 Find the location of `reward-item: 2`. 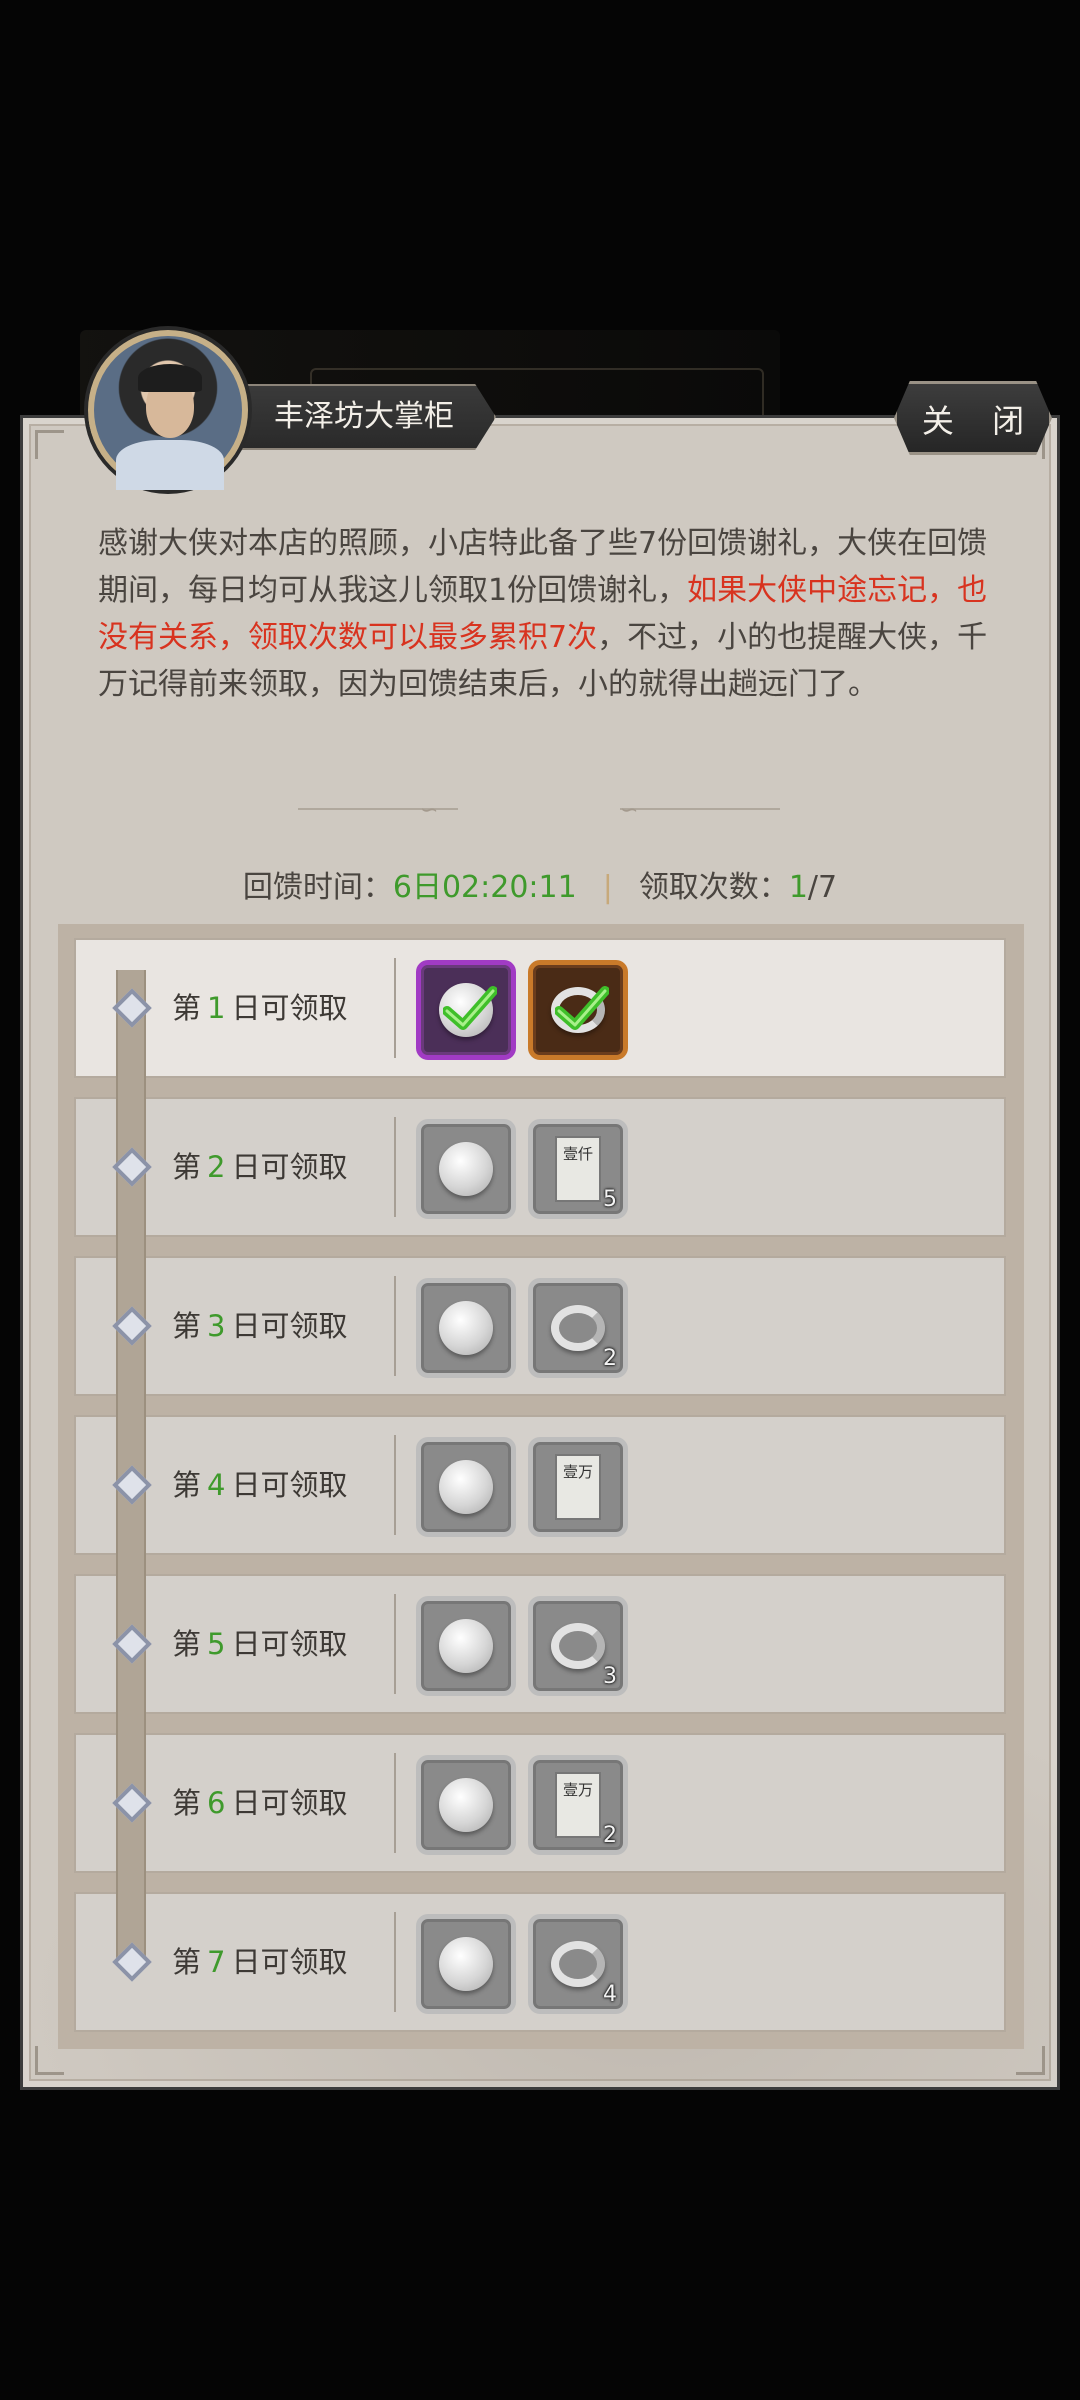

reward-item: 2 is located at coordinates (578, 1328).